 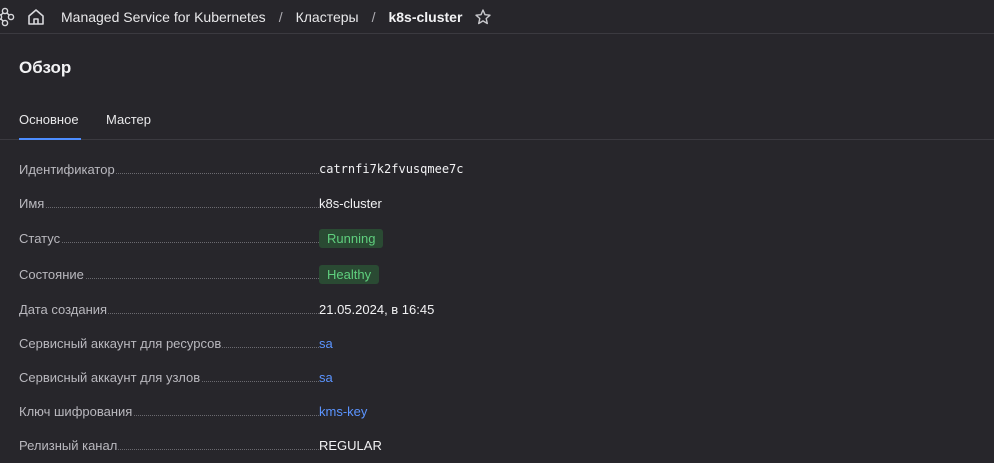 I want to click on cluster-id-value: catrnfi7k2fvusqmee7c, so click(x=391, y=169).